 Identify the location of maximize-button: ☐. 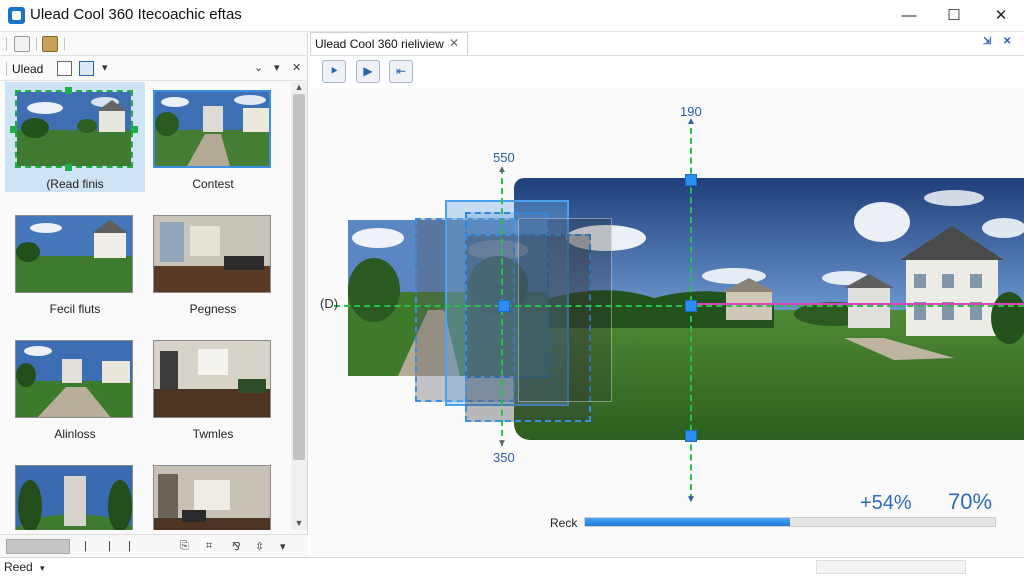
(954, 16).